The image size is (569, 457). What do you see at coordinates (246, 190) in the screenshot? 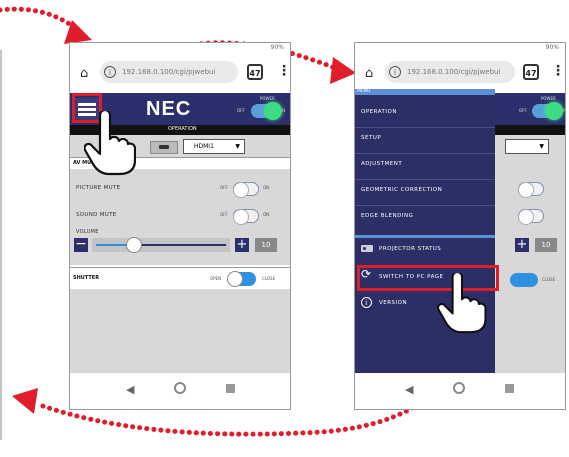
I see `picture-mute-toggle` at bounding box center [246, 190].